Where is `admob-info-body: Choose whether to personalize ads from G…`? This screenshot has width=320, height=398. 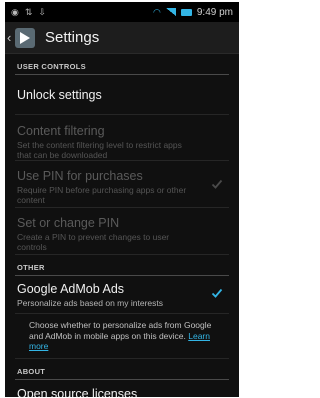 admob-info-body: Choose whether to personalize ads from G… is located at coordinates (120, 330).